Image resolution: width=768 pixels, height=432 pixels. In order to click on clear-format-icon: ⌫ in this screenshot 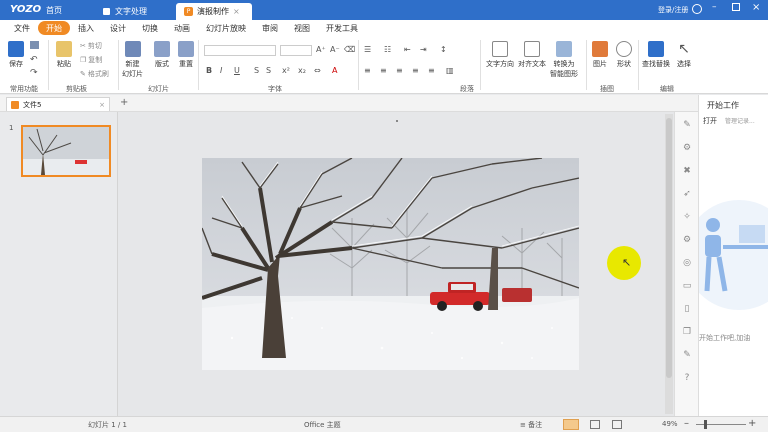, I will do `click(349, 49)`.